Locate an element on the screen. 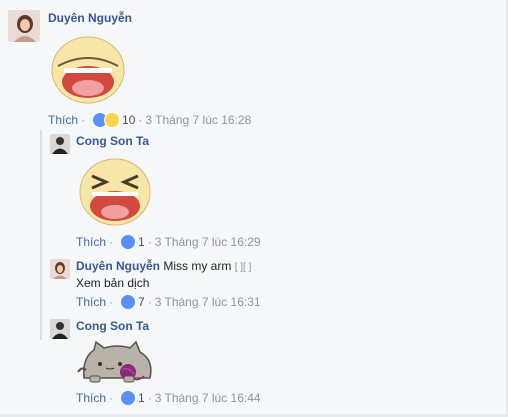 Image resolution: width=508 pixels, height=417 pixels. wow-reaction-icon is located at coordinates (112, 120).